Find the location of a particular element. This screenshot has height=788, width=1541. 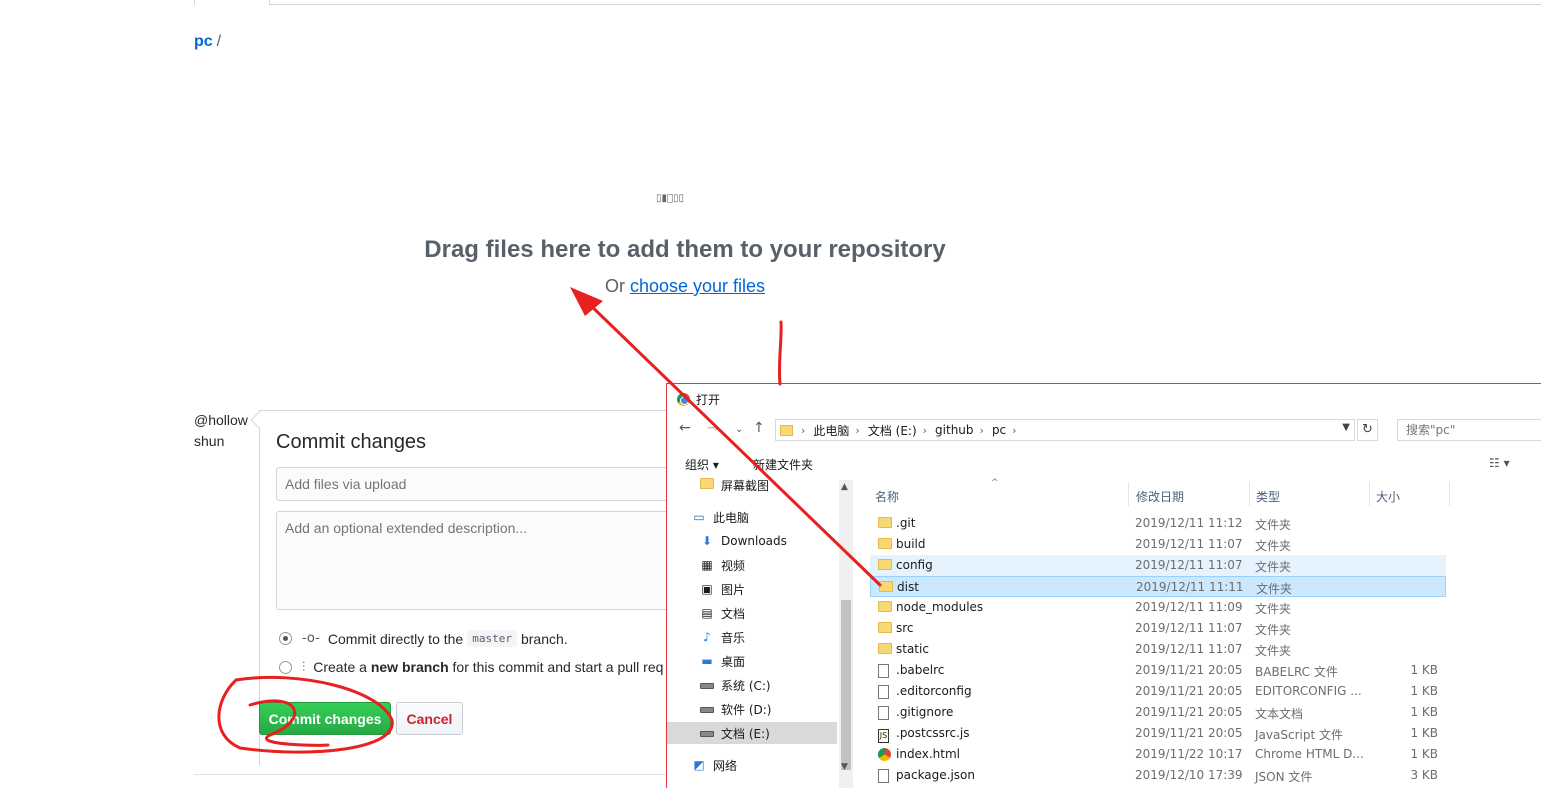

nav-item: 屏幕截图 is located at coordinates (752, 485).